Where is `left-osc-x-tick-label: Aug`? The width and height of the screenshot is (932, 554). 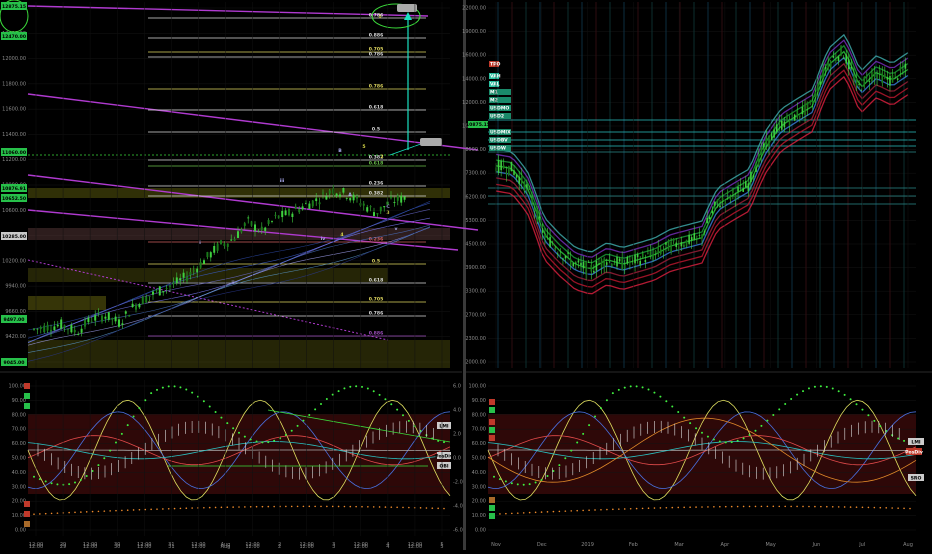
left-osc-x-tick-label: Aug is located at coordinates (226, 545).